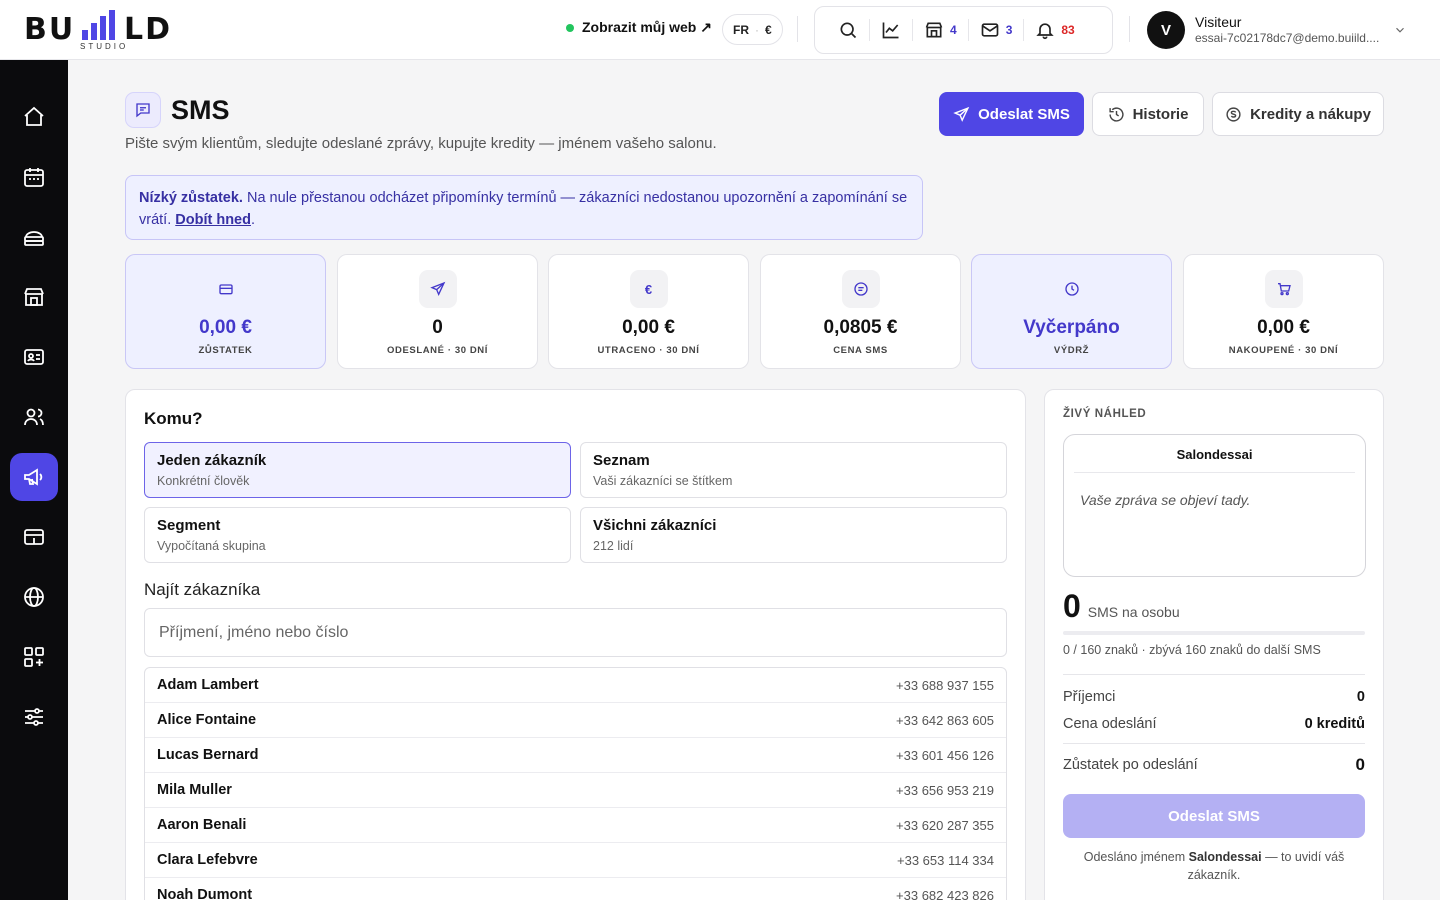 The width and height of the screenshot is (1440, 900). What do you see at coordinates (1360, 697) in the screenshot?
I see `recipients-value: 0` at bounding box center [1360, 697].